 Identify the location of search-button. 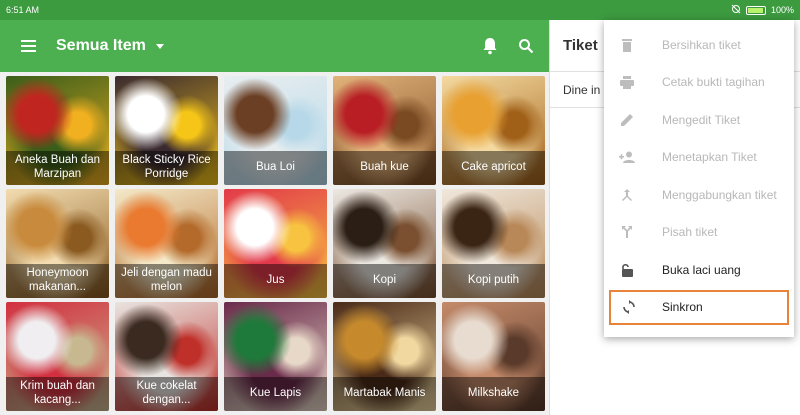
(526, 46).